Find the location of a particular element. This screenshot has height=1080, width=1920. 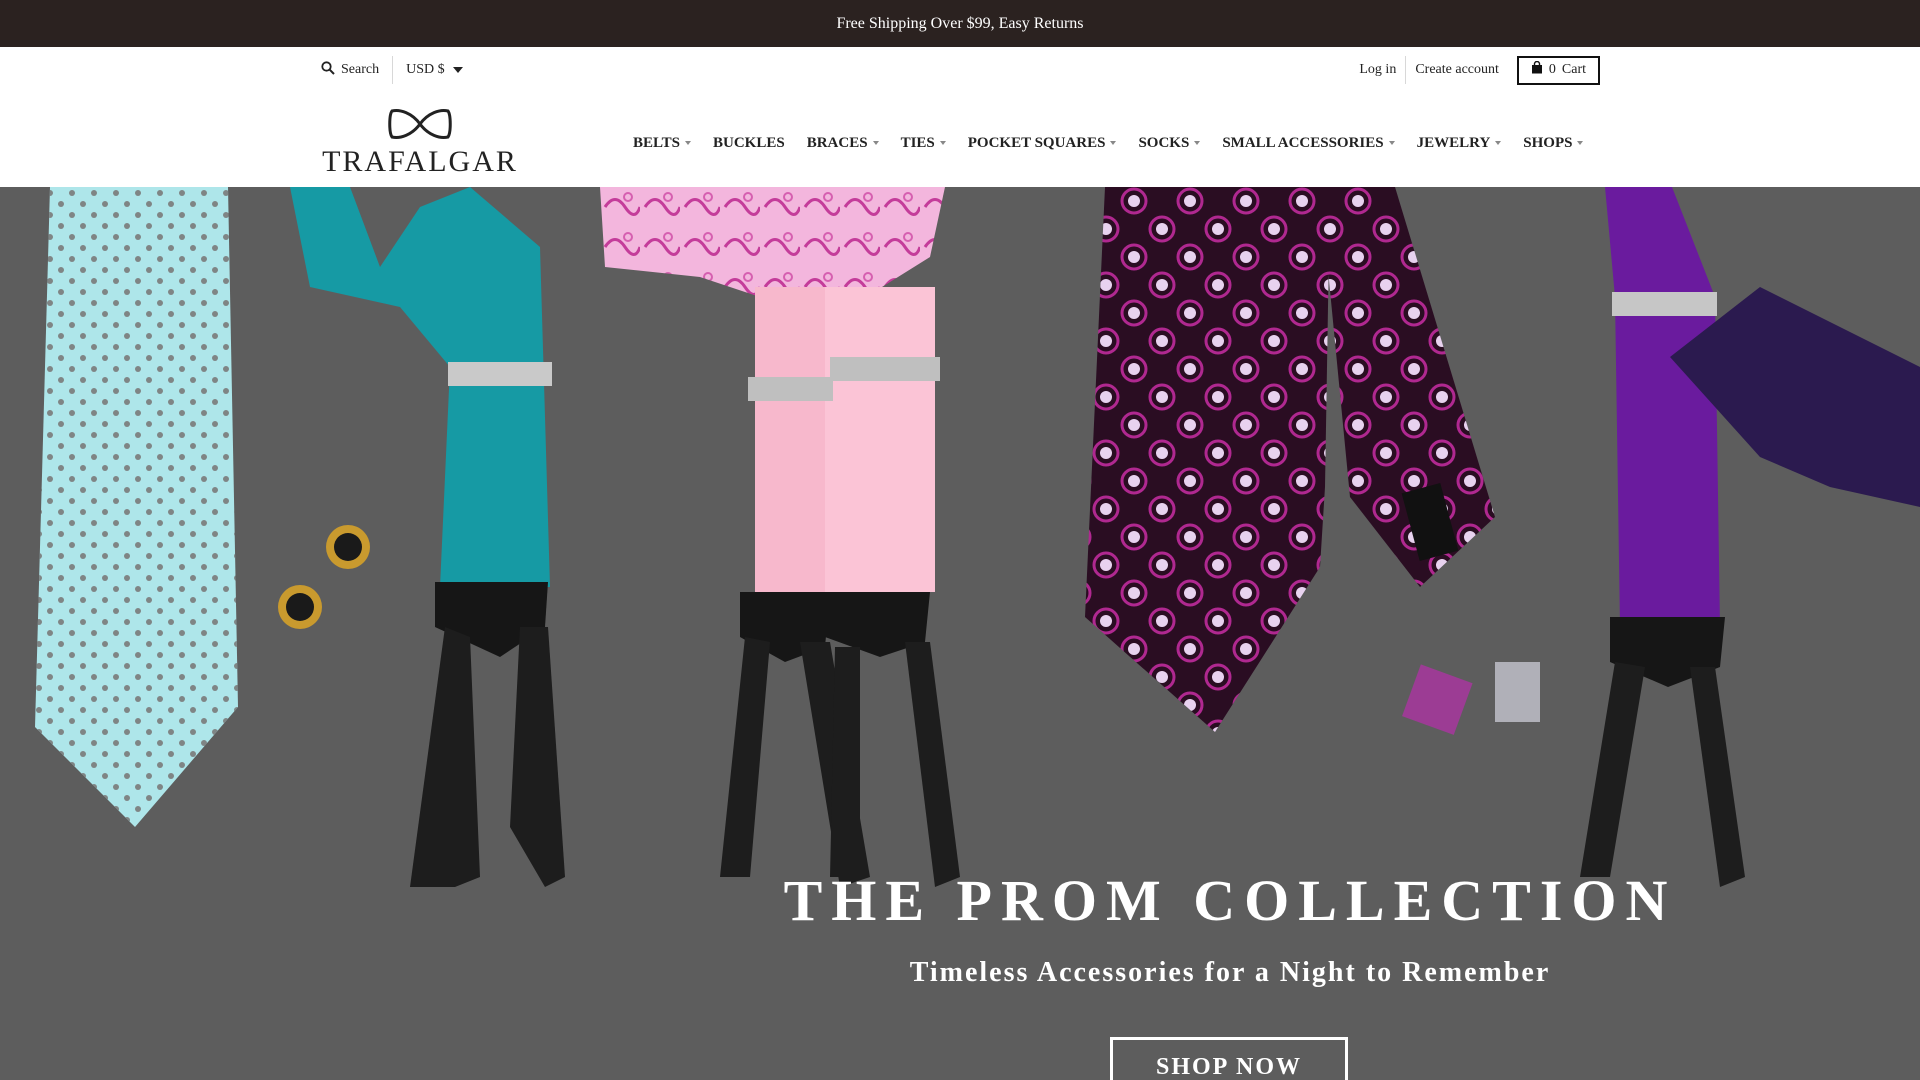

currency-selector: USD $ is located at coordinates (428, 70).